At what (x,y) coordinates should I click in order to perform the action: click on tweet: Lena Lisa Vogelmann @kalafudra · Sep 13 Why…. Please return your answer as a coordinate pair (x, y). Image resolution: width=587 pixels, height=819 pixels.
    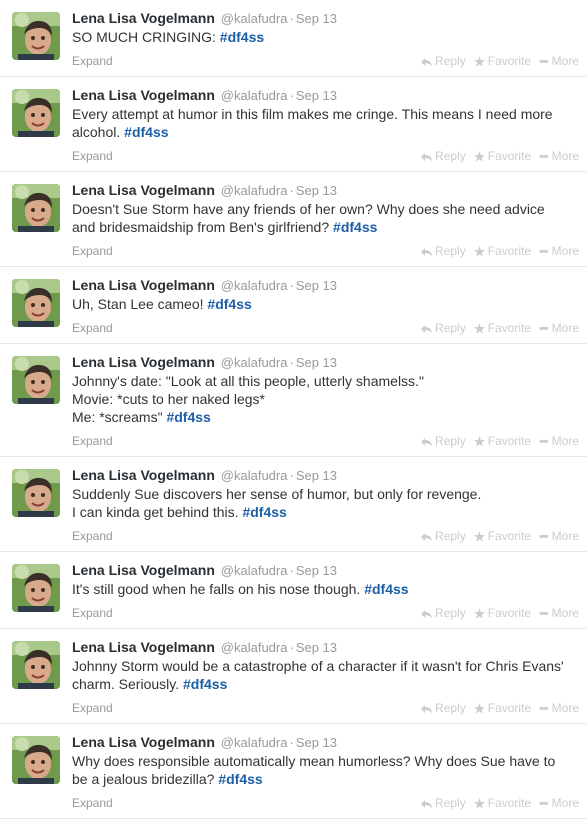
    Looking at the image, I should click on (293, 771).